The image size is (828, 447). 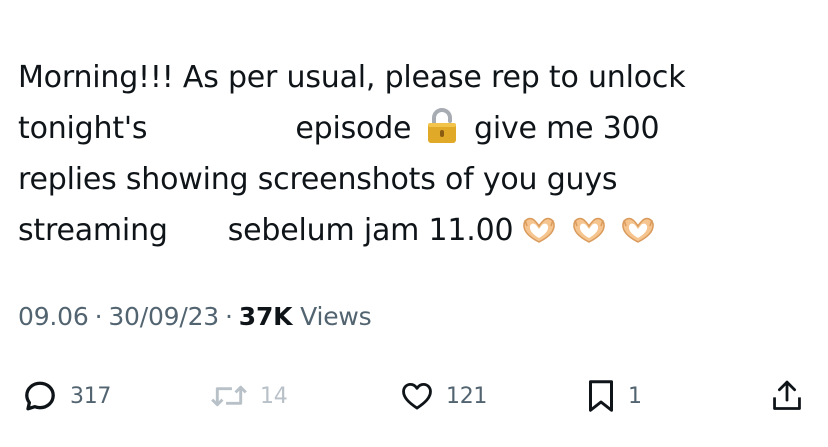 What do you see at coordinates (467, 396) in the screenshot?
I see `like-count: 121` at bounding box center [467, 396].